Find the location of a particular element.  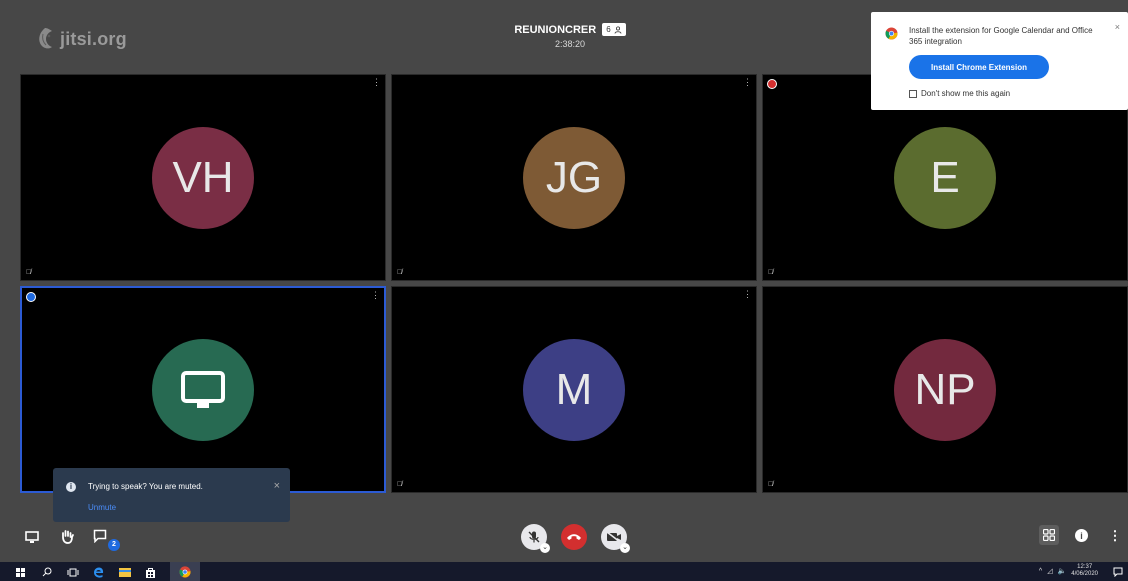

connection-warning-icon is located at coordinates (772, 84).